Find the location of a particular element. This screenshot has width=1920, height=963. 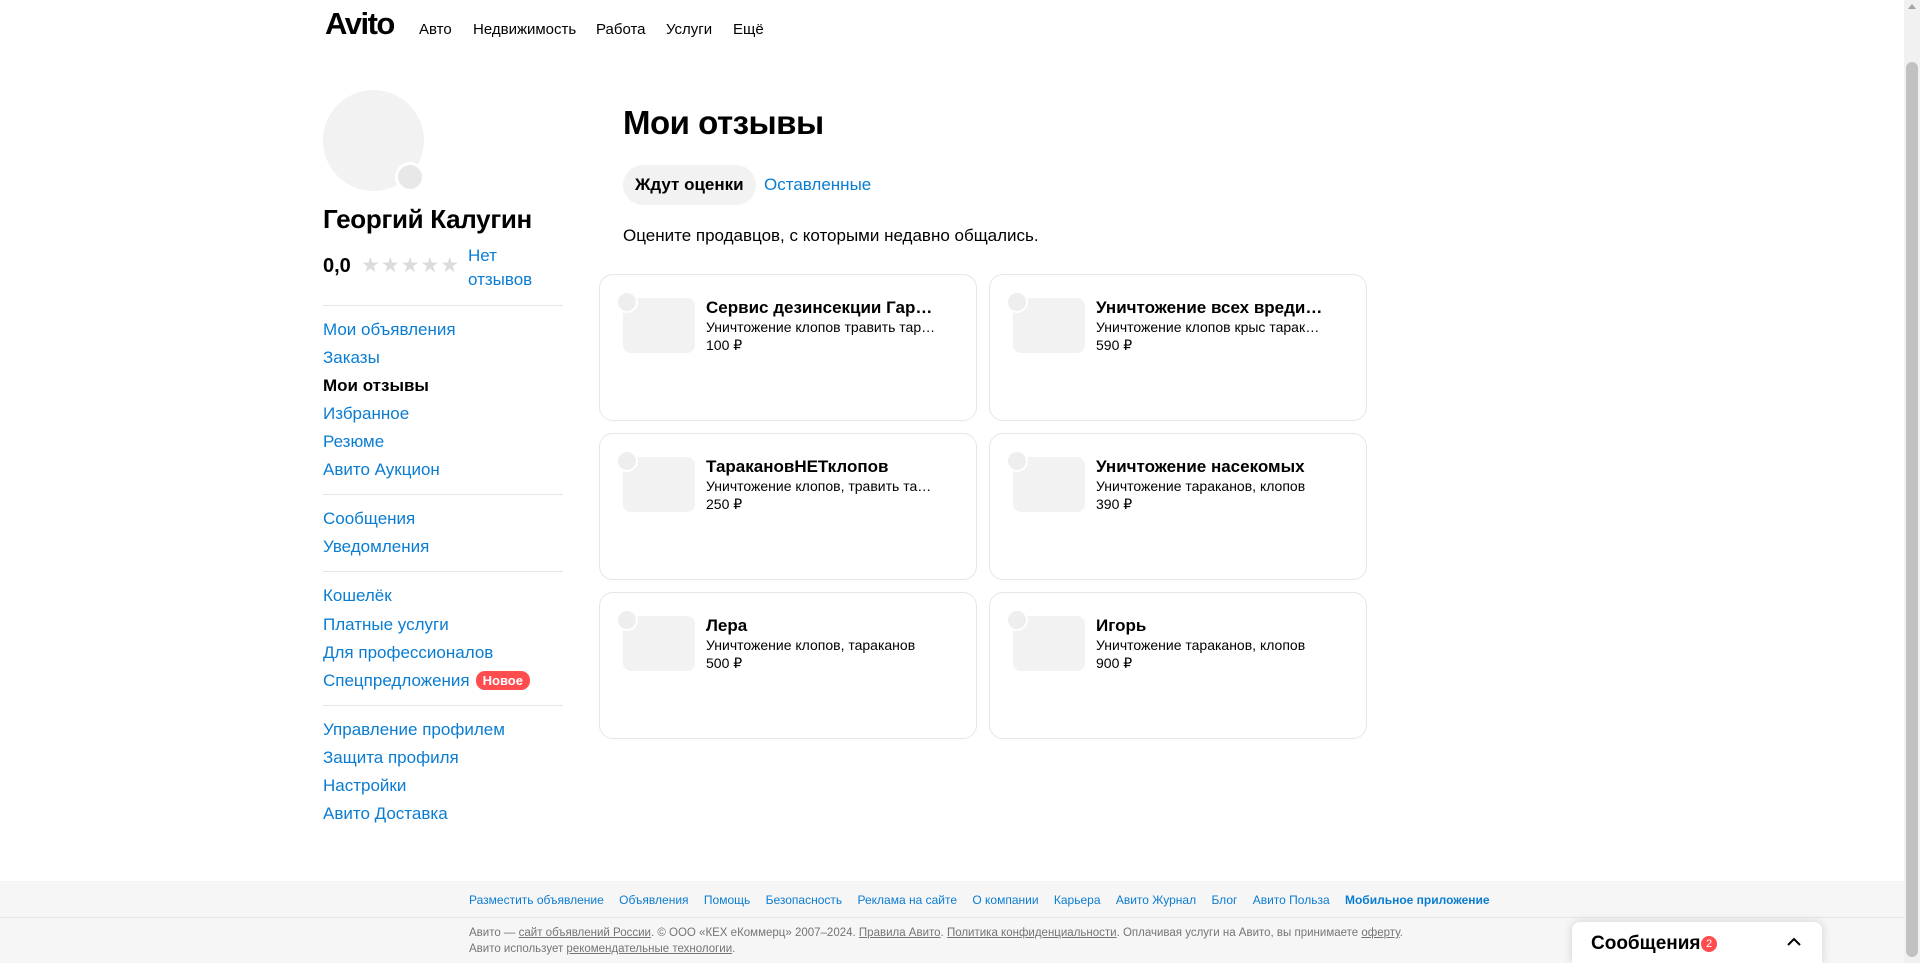

legal-text: . is located at coordinates (734, 949).